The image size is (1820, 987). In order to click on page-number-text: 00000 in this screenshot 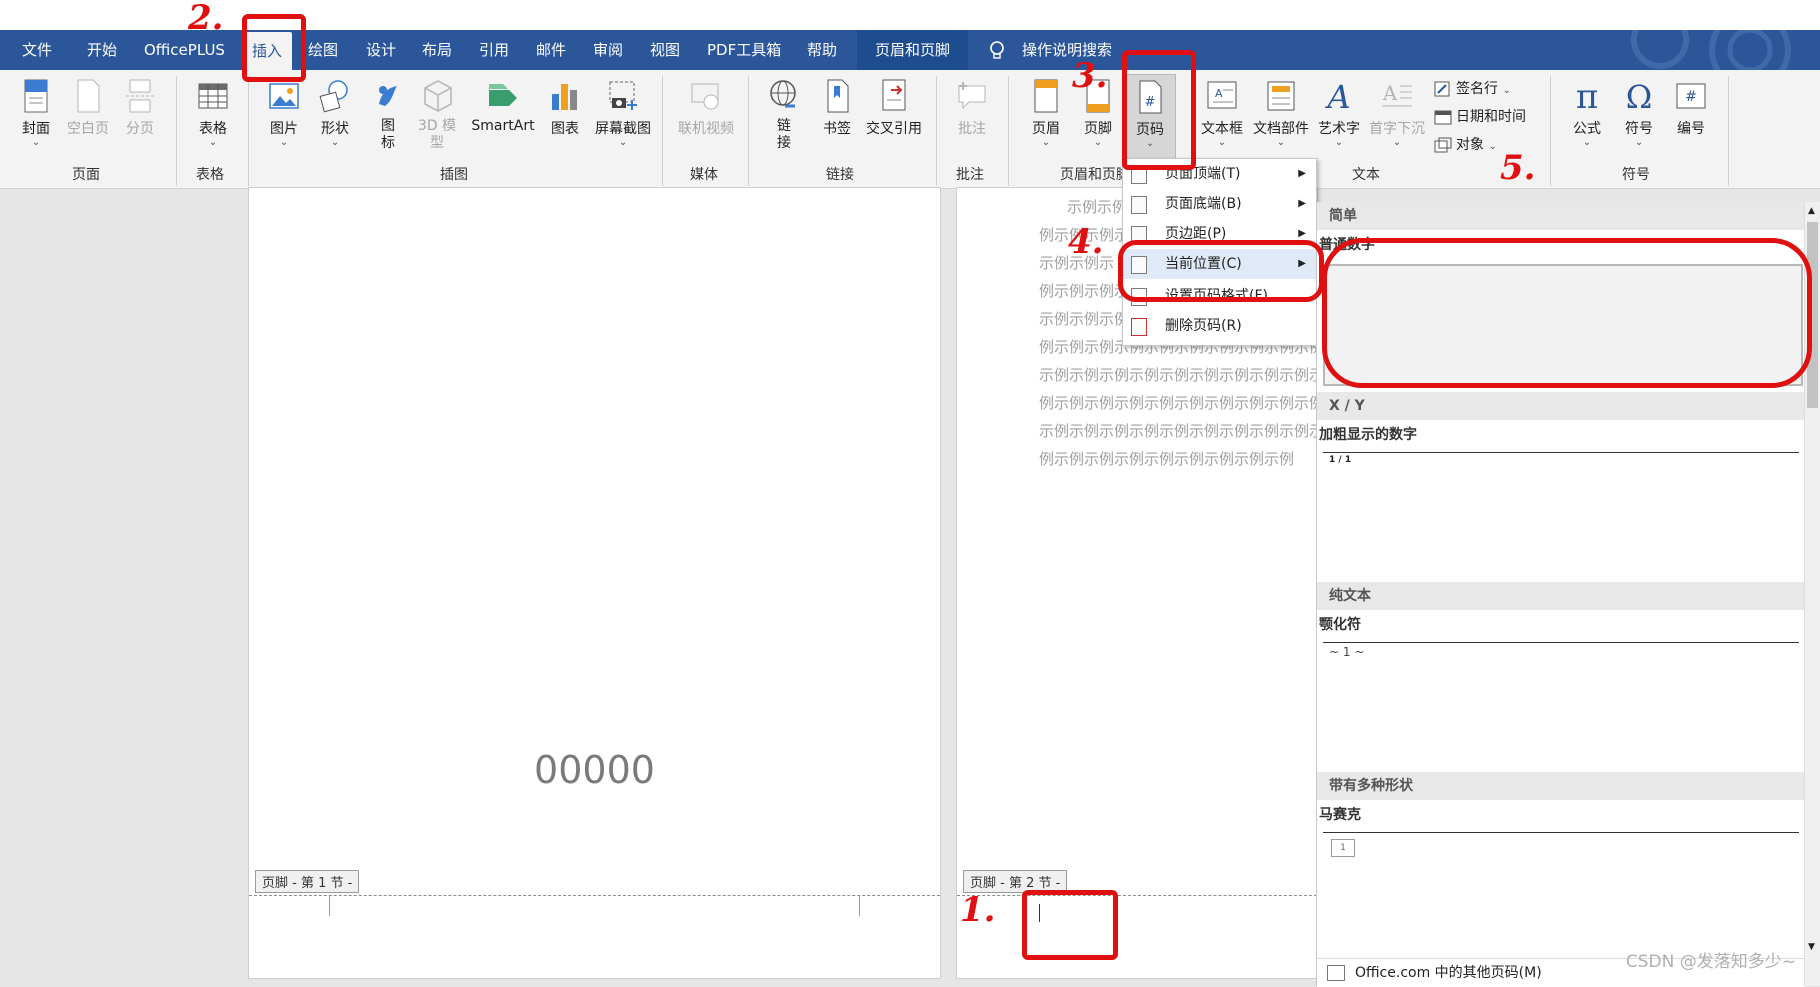, I will do `click(594, 770)`.